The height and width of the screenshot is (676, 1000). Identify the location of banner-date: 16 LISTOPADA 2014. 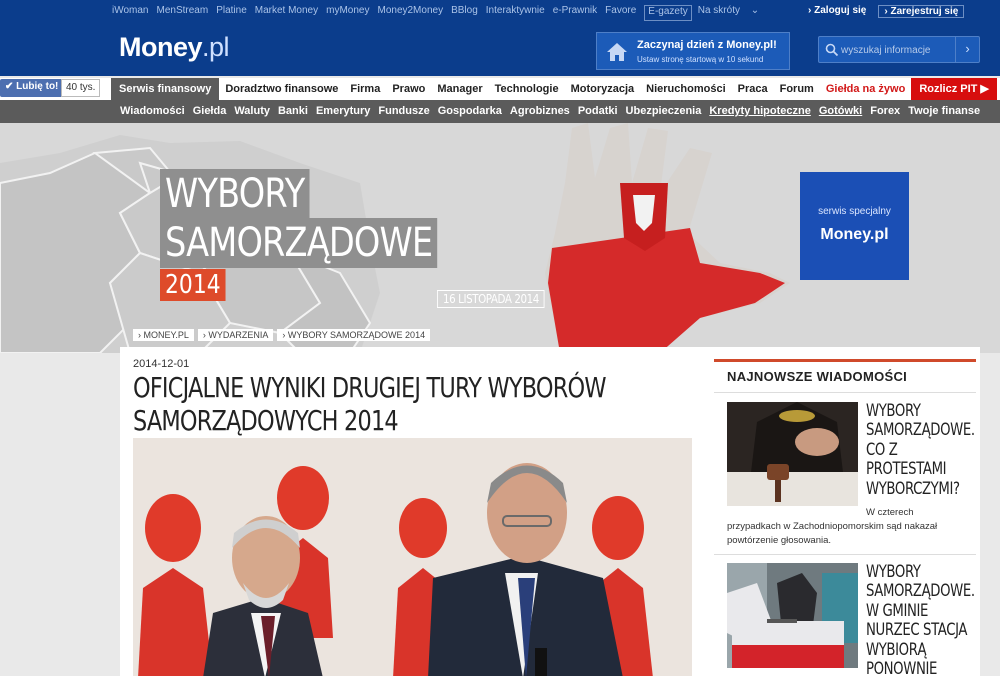
(491, 299).